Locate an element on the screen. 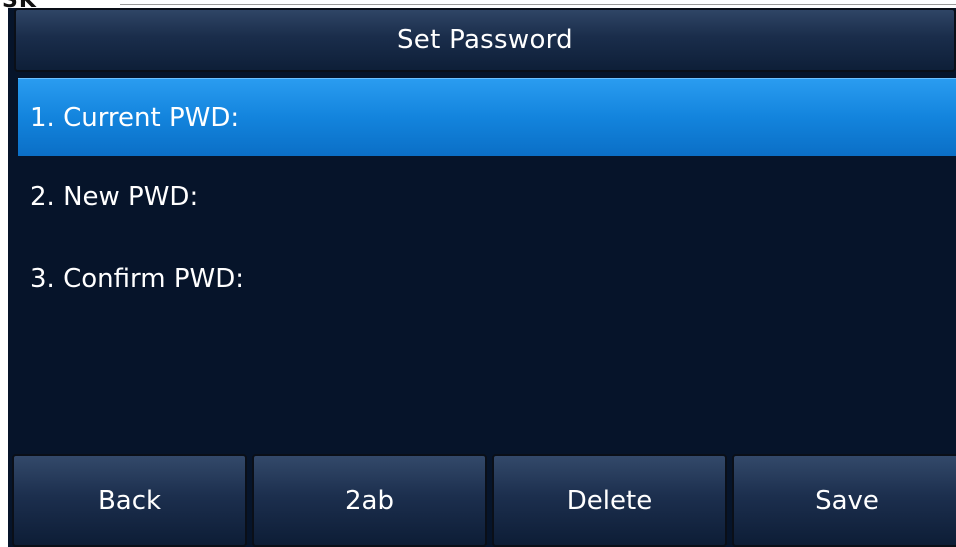 This screenshot has width=956, height=547. menu-item-confirm-pwd: 3. Confirm PWD: is located at coordinates (487, 279).